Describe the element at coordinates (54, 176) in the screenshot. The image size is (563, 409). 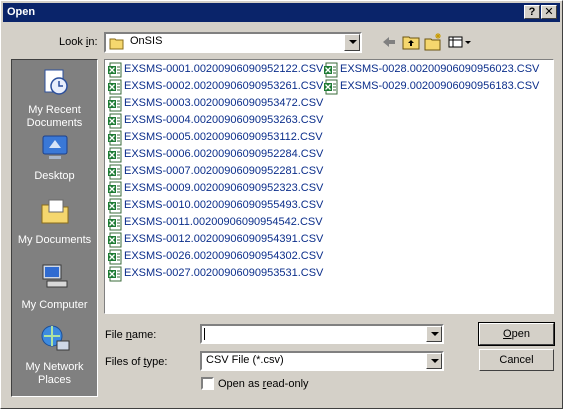
I see `place-label: Desktop` at that location.